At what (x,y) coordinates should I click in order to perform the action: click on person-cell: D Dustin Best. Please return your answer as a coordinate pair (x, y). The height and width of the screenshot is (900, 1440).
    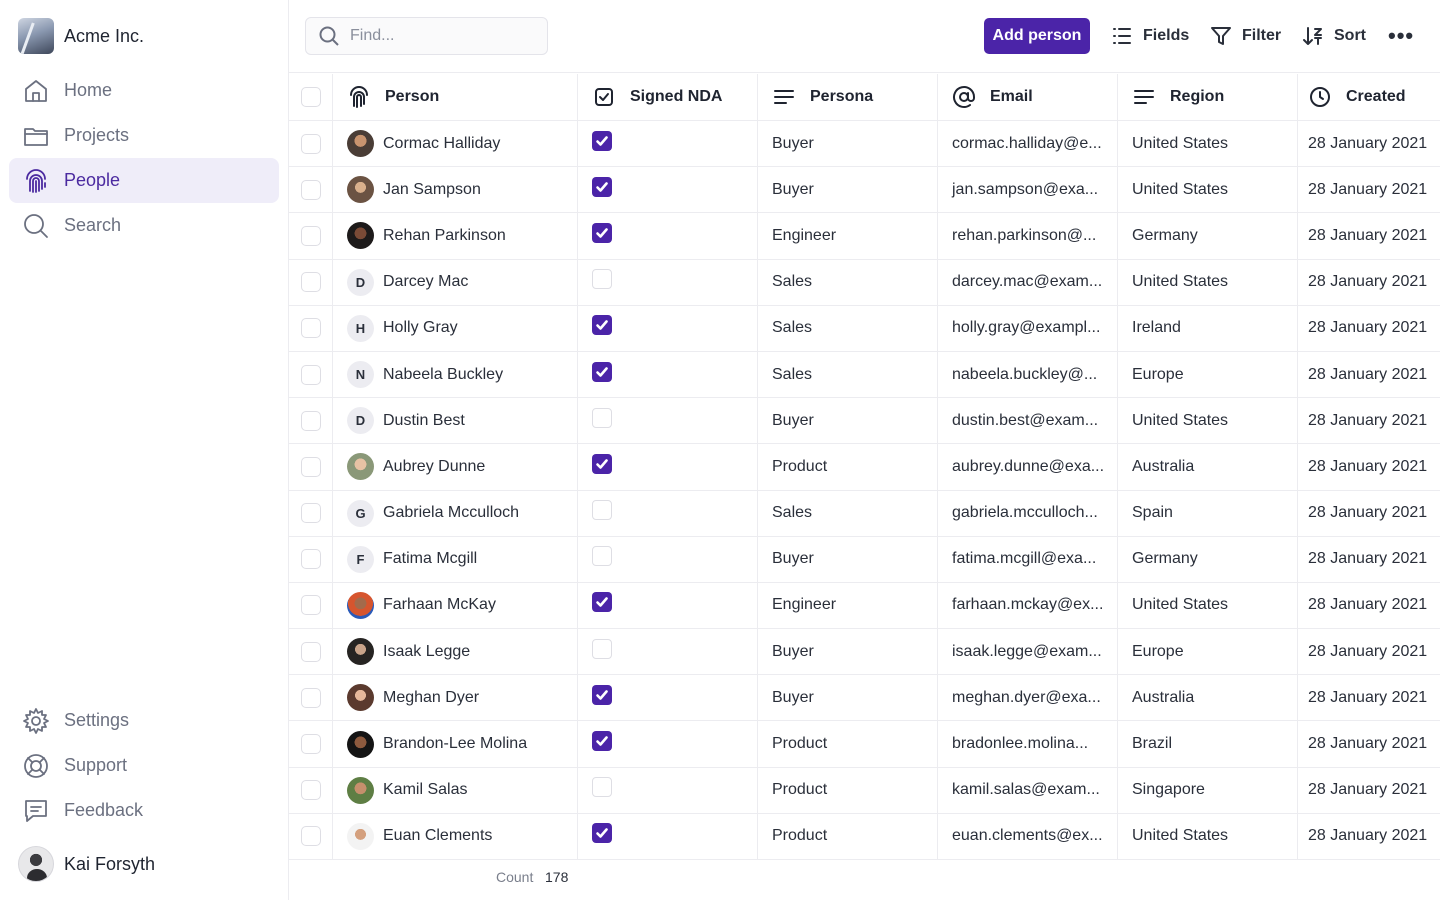
    Looking at the image, I should click on (455, 421).